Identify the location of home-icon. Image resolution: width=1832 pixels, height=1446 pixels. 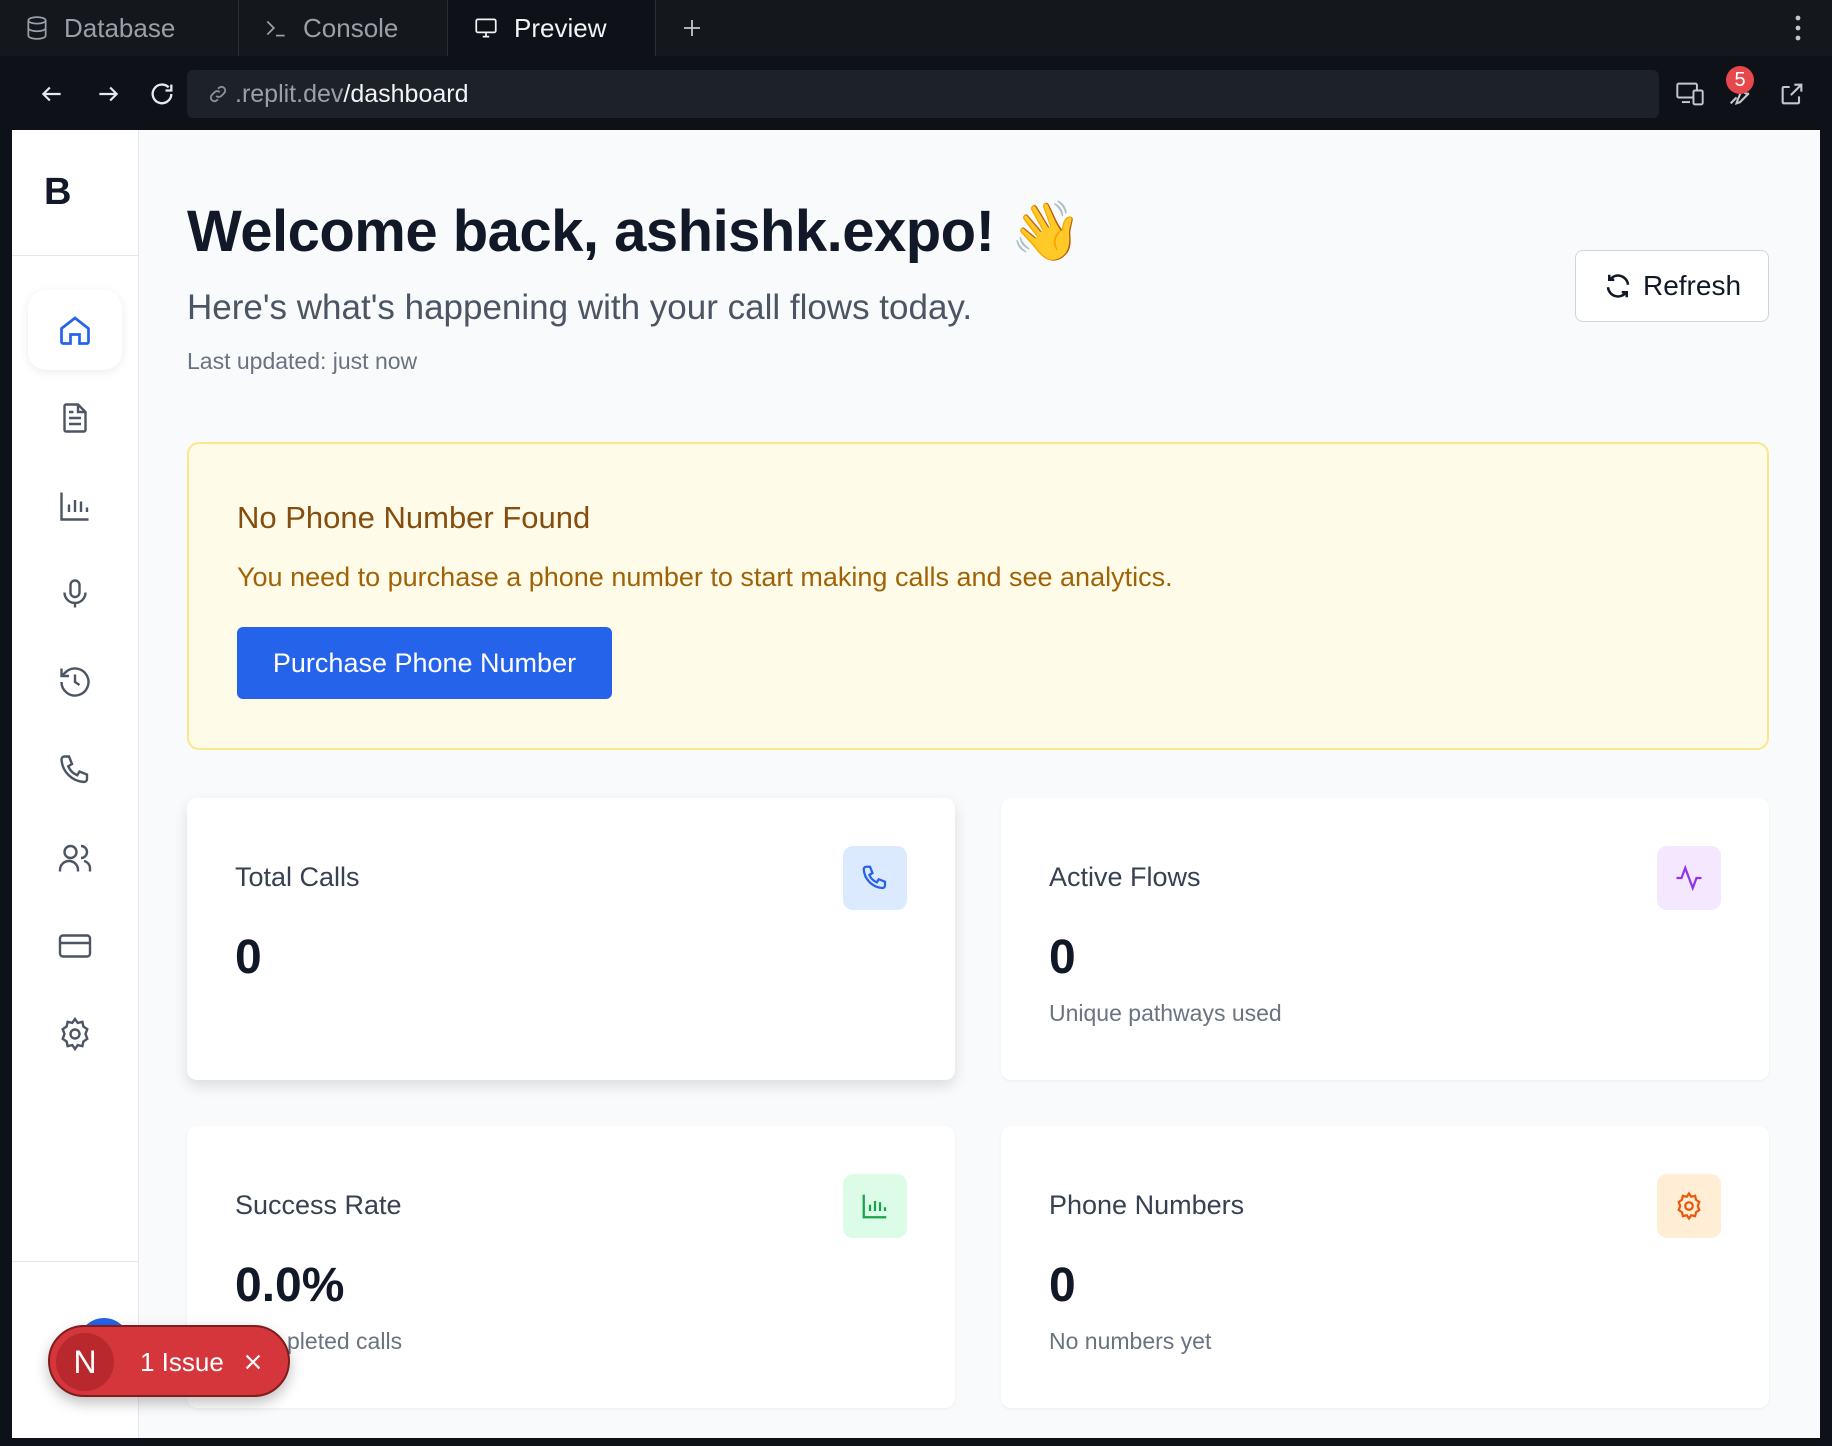
(75, 330).